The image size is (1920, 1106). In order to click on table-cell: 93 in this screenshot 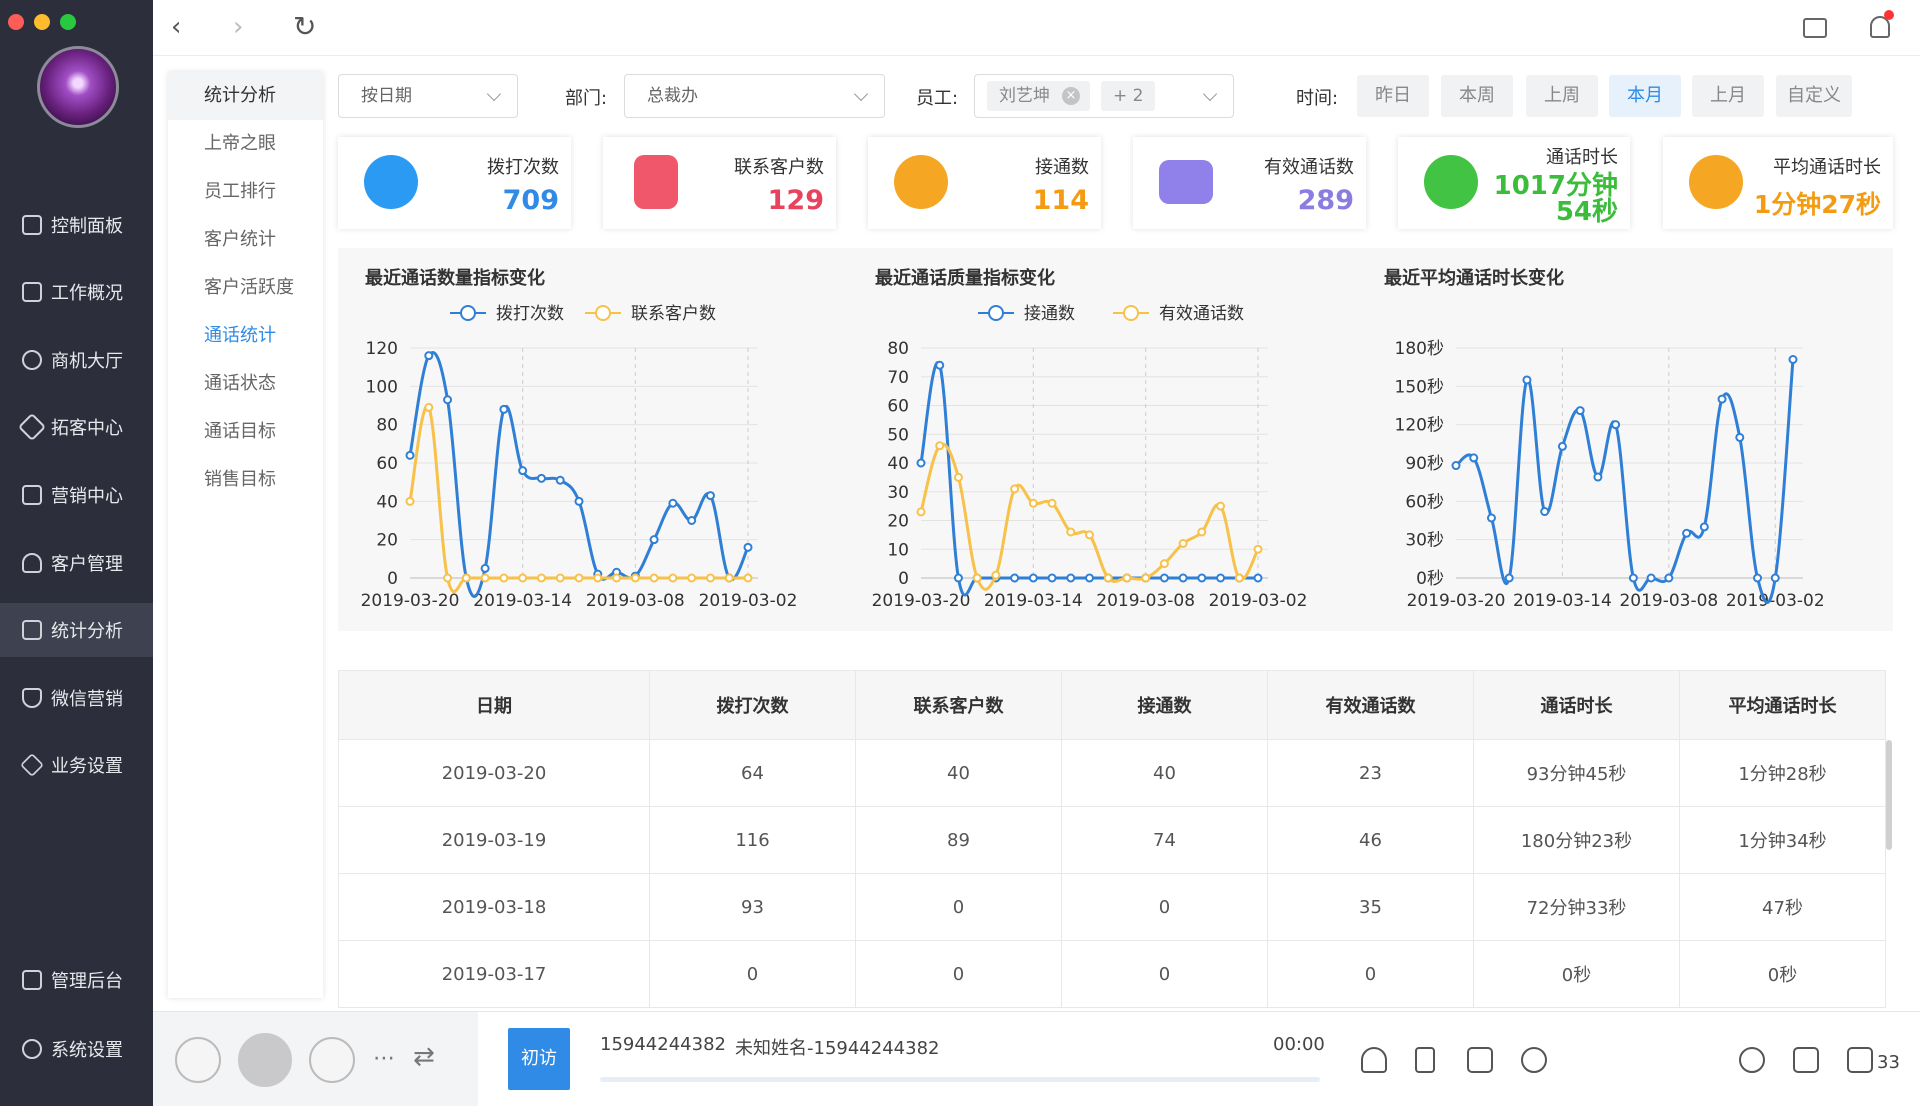, I will do `click(753, 907)`.